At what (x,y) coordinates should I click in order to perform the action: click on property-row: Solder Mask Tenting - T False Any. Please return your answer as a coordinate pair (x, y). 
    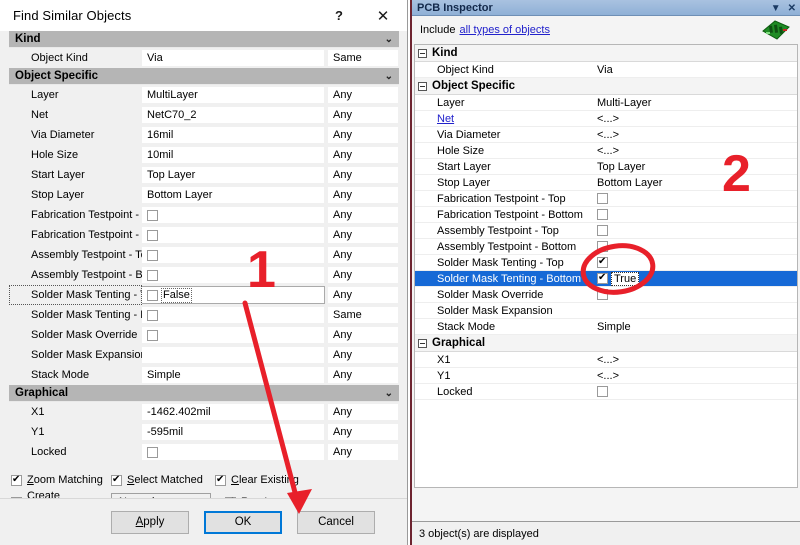
    Looking at the image, I should click on (204, 295).